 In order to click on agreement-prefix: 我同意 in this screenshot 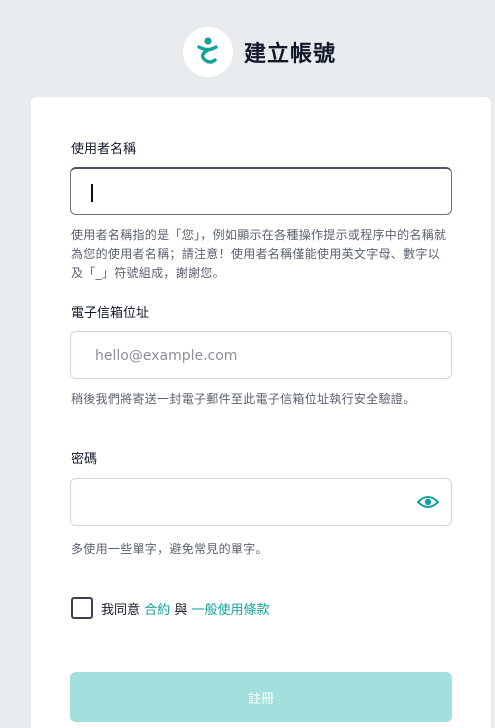, I will do `click(121, 610)`.